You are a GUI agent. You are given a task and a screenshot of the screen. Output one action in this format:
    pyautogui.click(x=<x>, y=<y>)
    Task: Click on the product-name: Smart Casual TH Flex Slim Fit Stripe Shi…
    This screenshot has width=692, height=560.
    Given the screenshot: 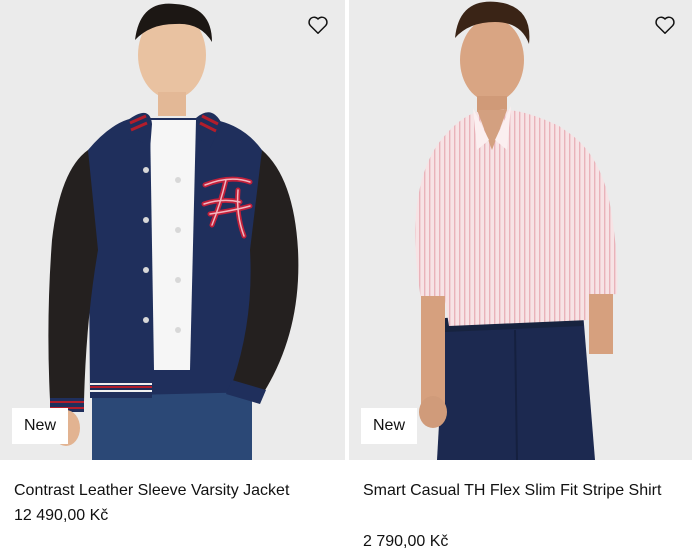 What is the action you would take?
    pyautogui.click(x=520, y=491)
    